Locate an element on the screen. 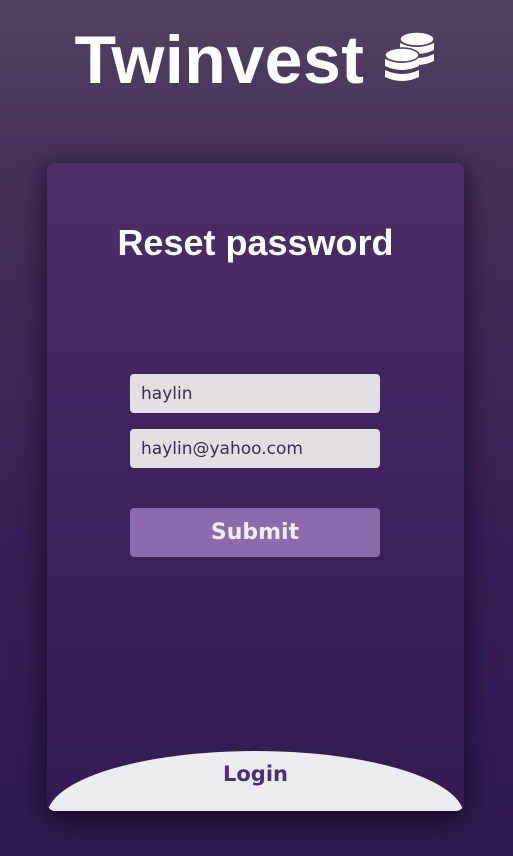  coins-stack-icon is located at coordinates (410, 60).